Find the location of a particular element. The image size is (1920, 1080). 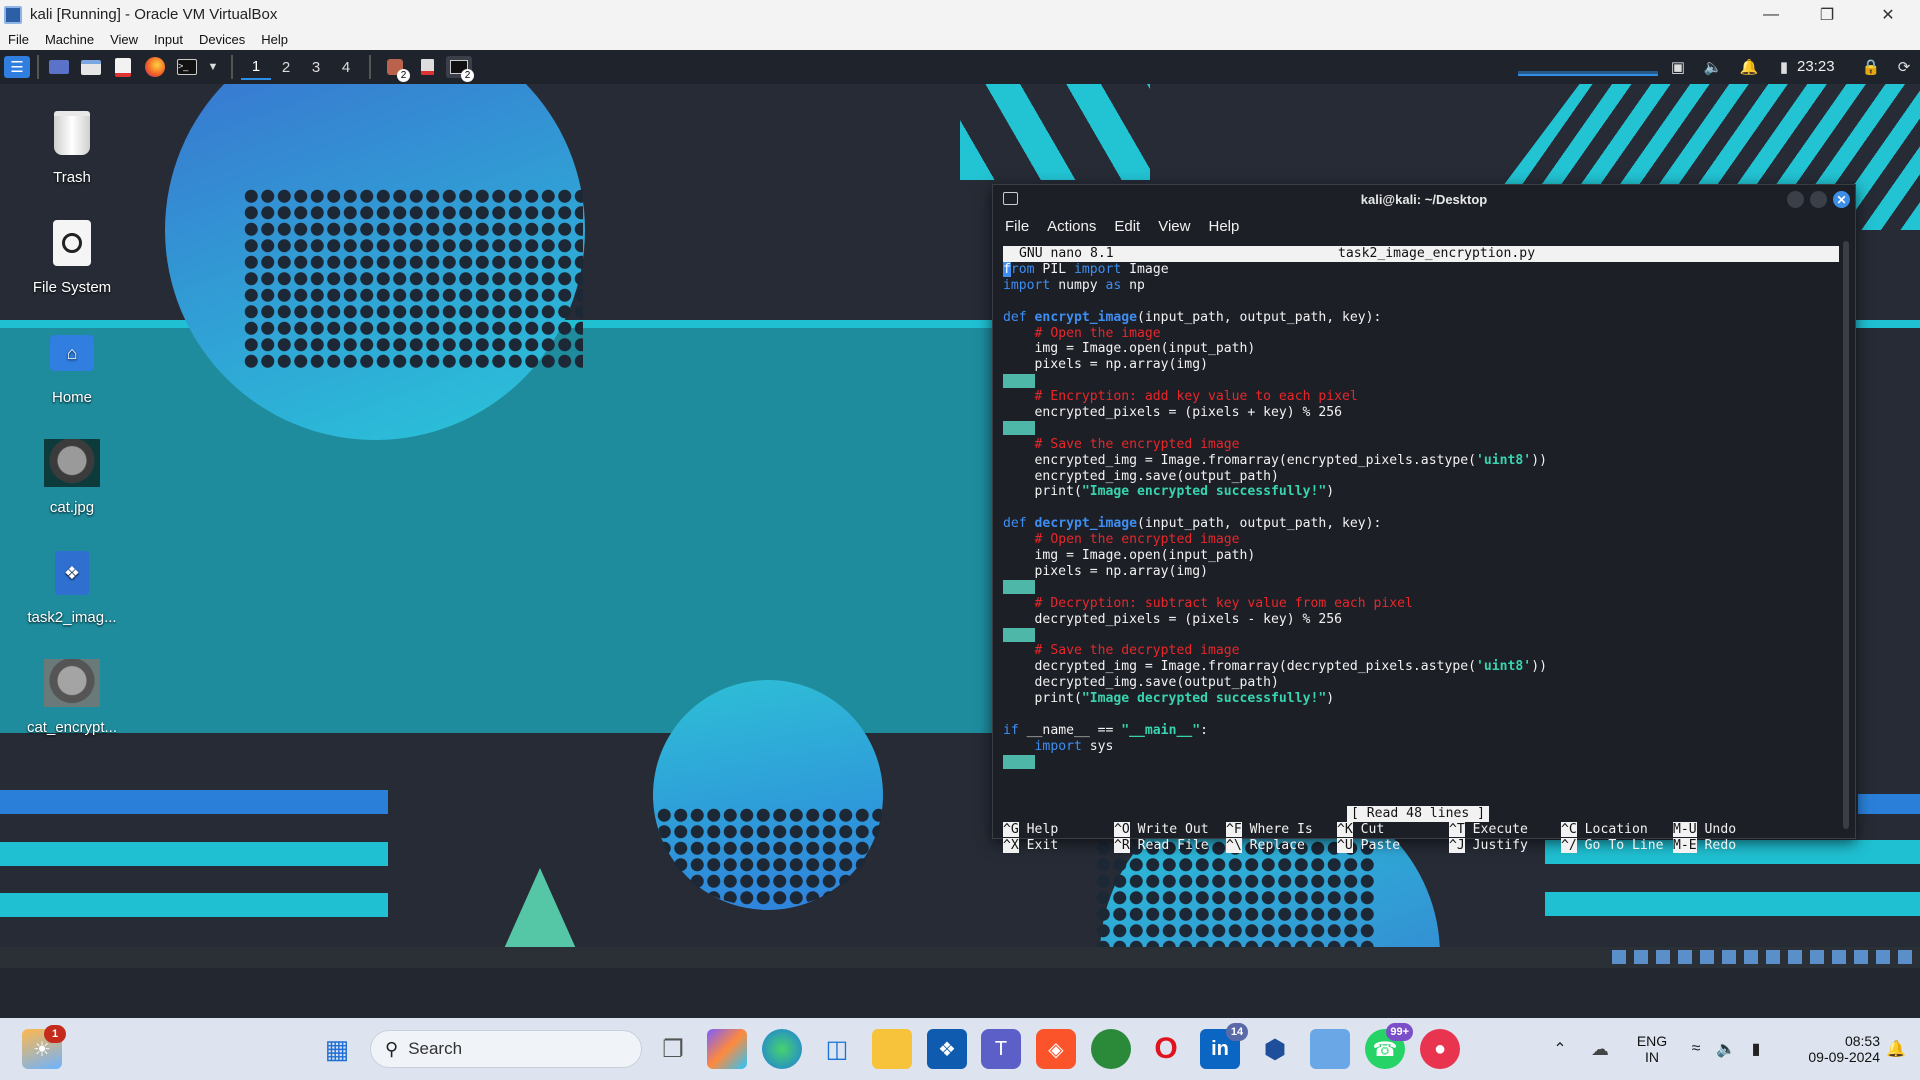

terminal-launcher-icon: >_ is located at coordinates (187, 67).